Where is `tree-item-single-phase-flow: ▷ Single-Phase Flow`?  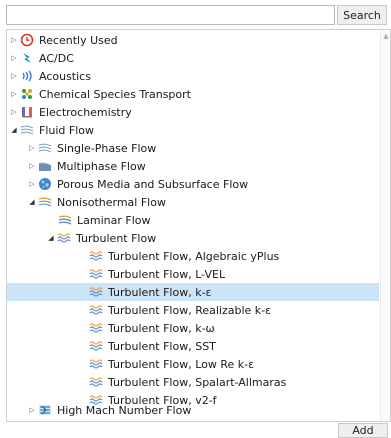
tree-item-single-phase-flow: ▷ Single-Phase Flow is located at coordinates (193, 148).